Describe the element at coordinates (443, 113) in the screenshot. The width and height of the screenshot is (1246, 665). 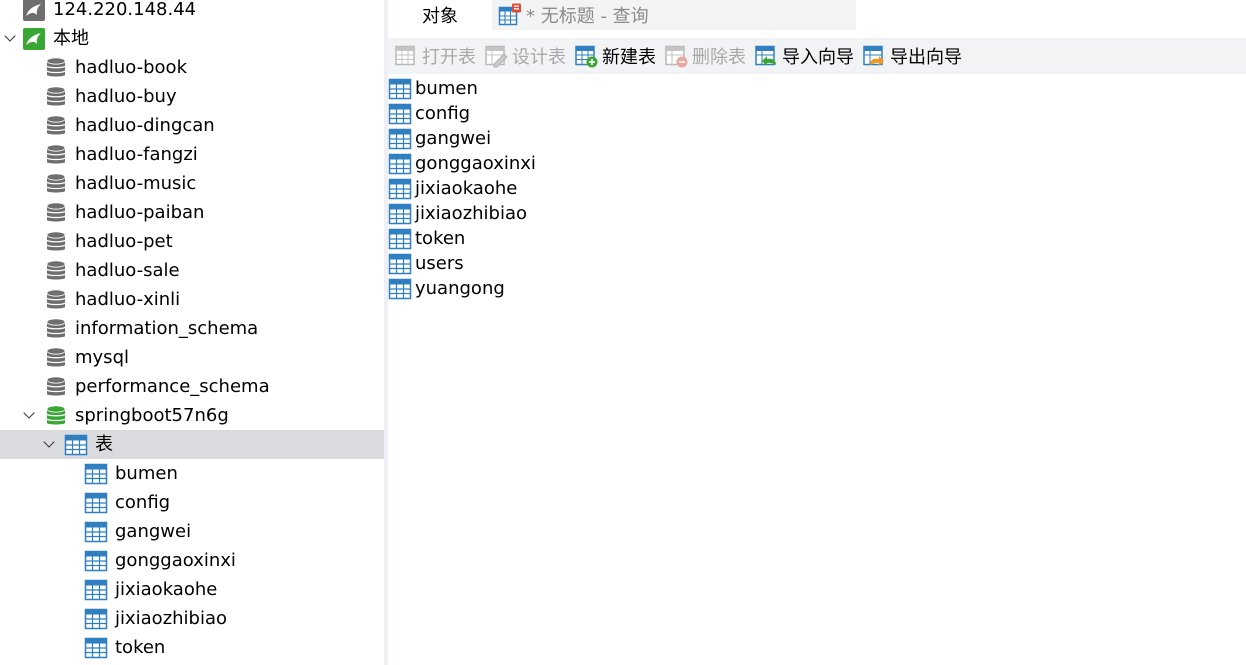
I see `object-table-label: config` at that location.